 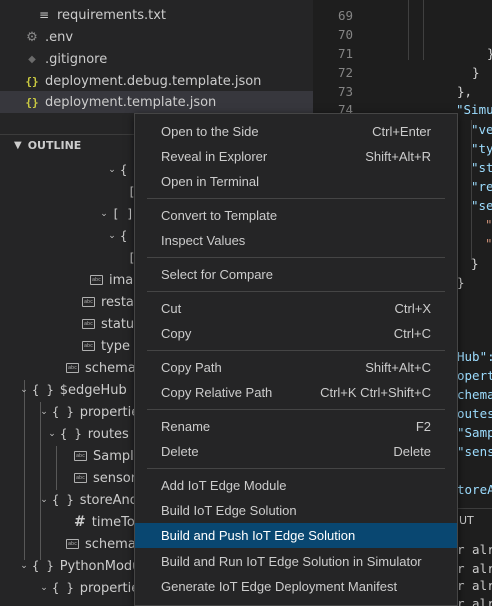 What do you see at coordinates (54, 145) in the screenshot?
I see `outline-title: OUTLINE` at bounding box center [54, 145].